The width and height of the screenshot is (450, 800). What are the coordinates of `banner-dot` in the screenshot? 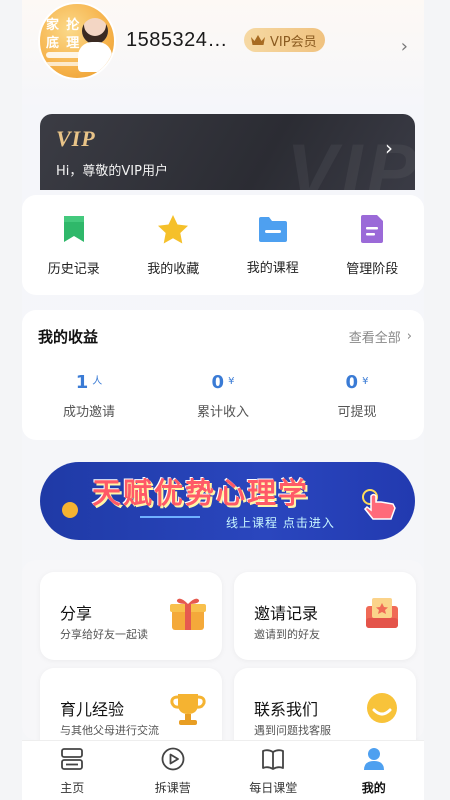 It's located at (70, 510).